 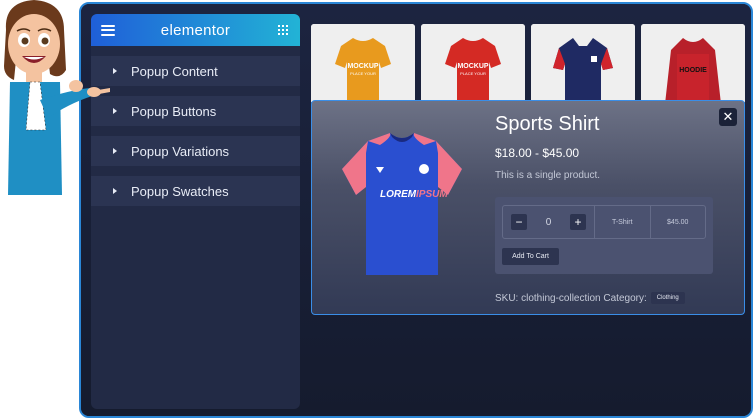 I want to click on tshirt-orange-icon: MOCKUP PLACE YOUR, so click(x=363, y=64).